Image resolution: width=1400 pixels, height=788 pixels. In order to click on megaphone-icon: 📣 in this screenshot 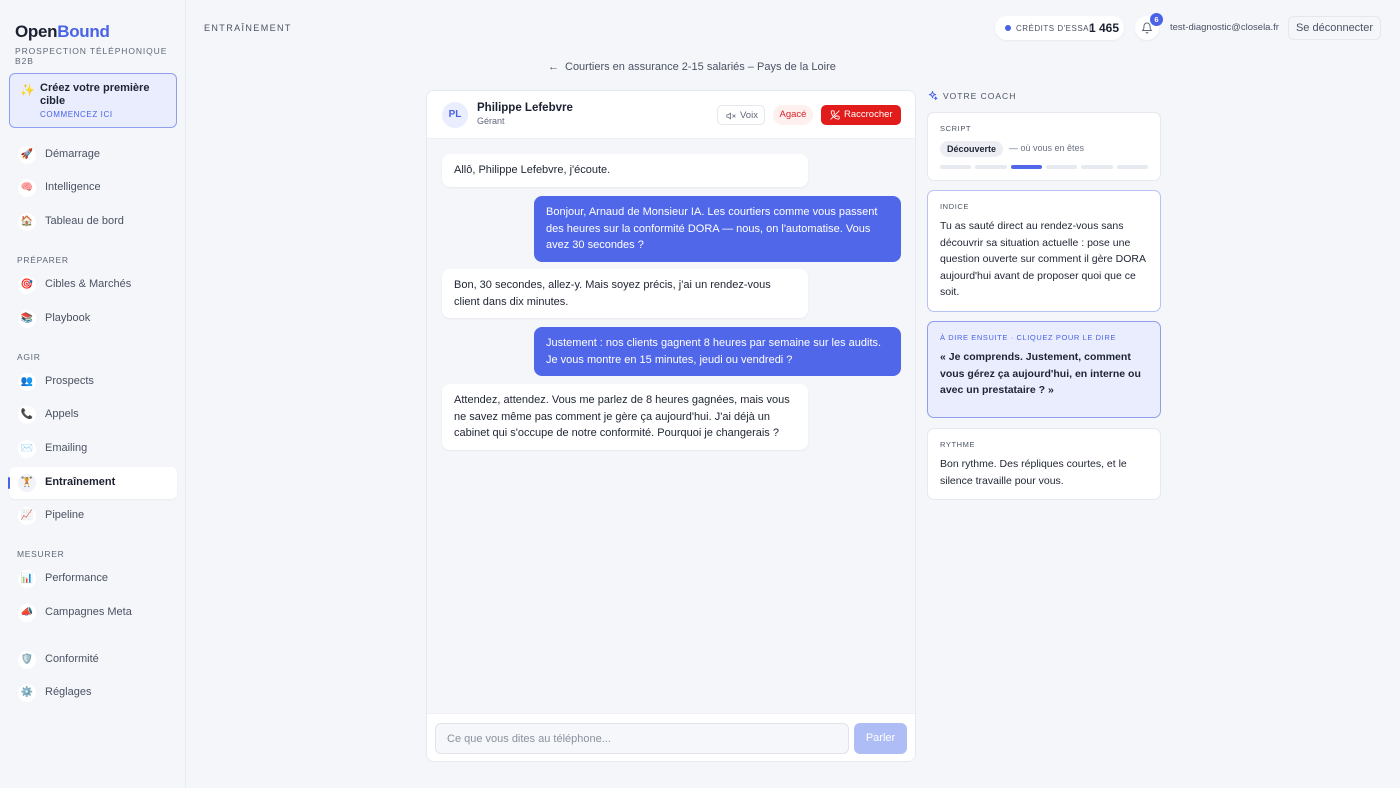, I will do `click(27, 613)`.